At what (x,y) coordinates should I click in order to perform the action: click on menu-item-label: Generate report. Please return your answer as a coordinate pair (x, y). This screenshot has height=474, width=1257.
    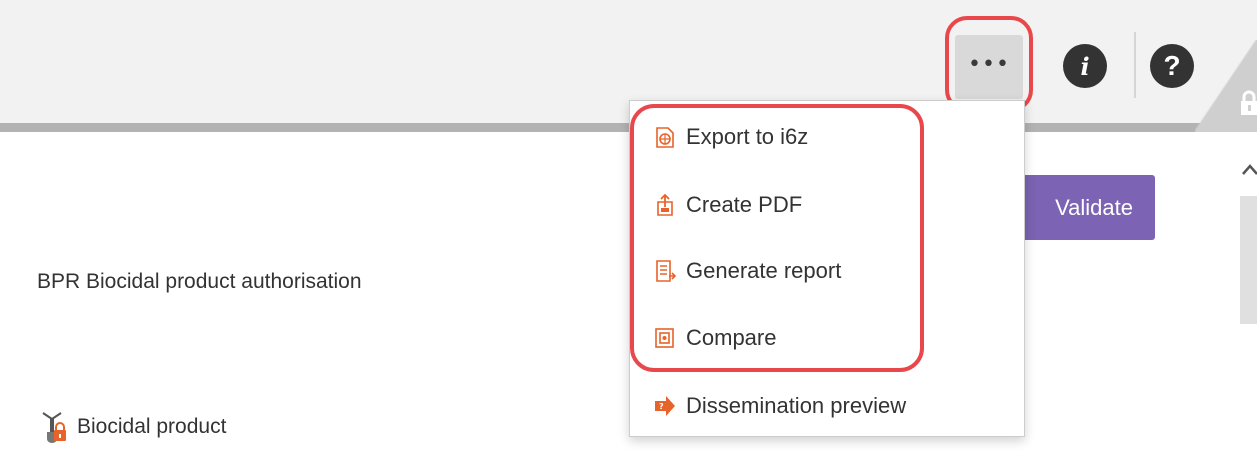
    Looking at the image, I should click on (764, 270).